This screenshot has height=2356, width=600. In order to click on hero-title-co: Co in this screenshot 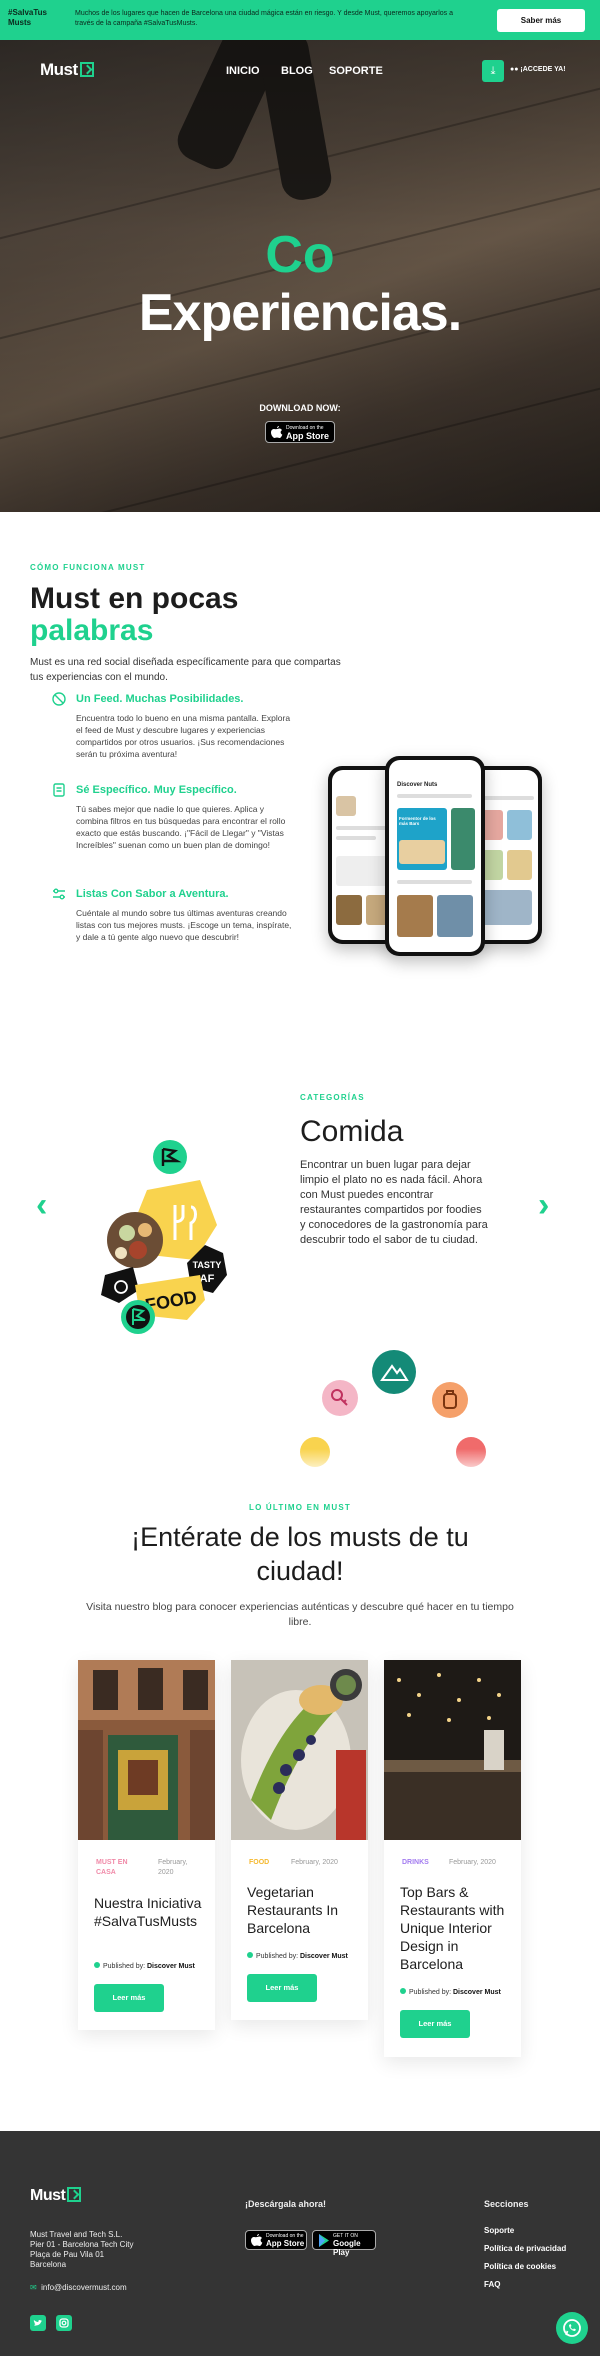, I will do `click(300, 255)`.